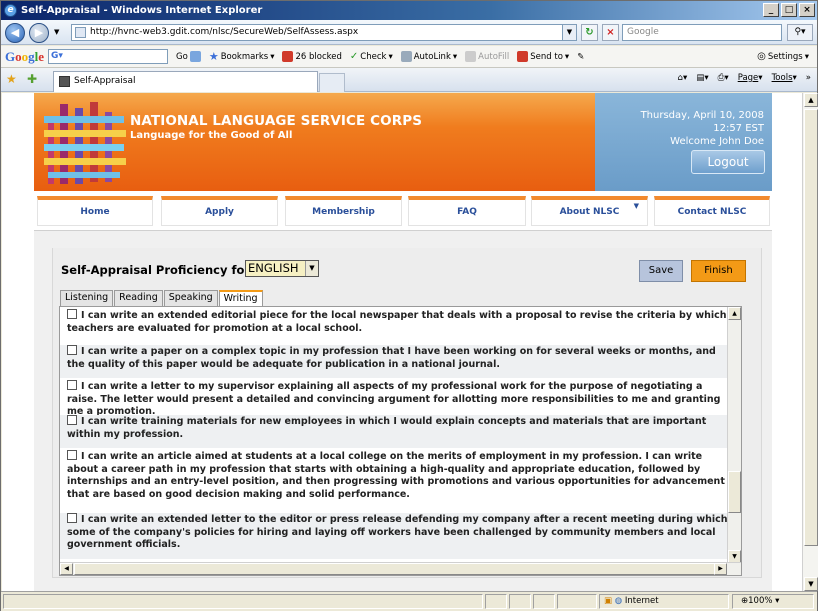  I want to click on lock-icon: ▣, so click(608, 601).